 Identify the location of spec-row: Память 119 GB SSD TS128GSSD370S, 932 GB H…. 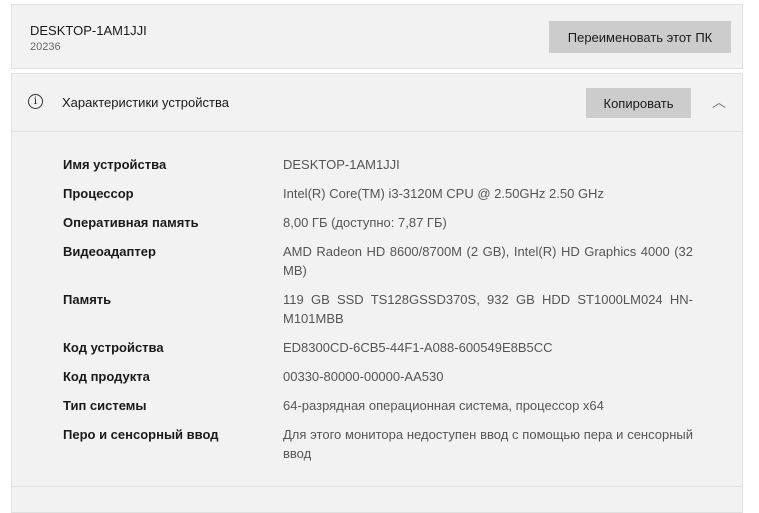
(378, 309).